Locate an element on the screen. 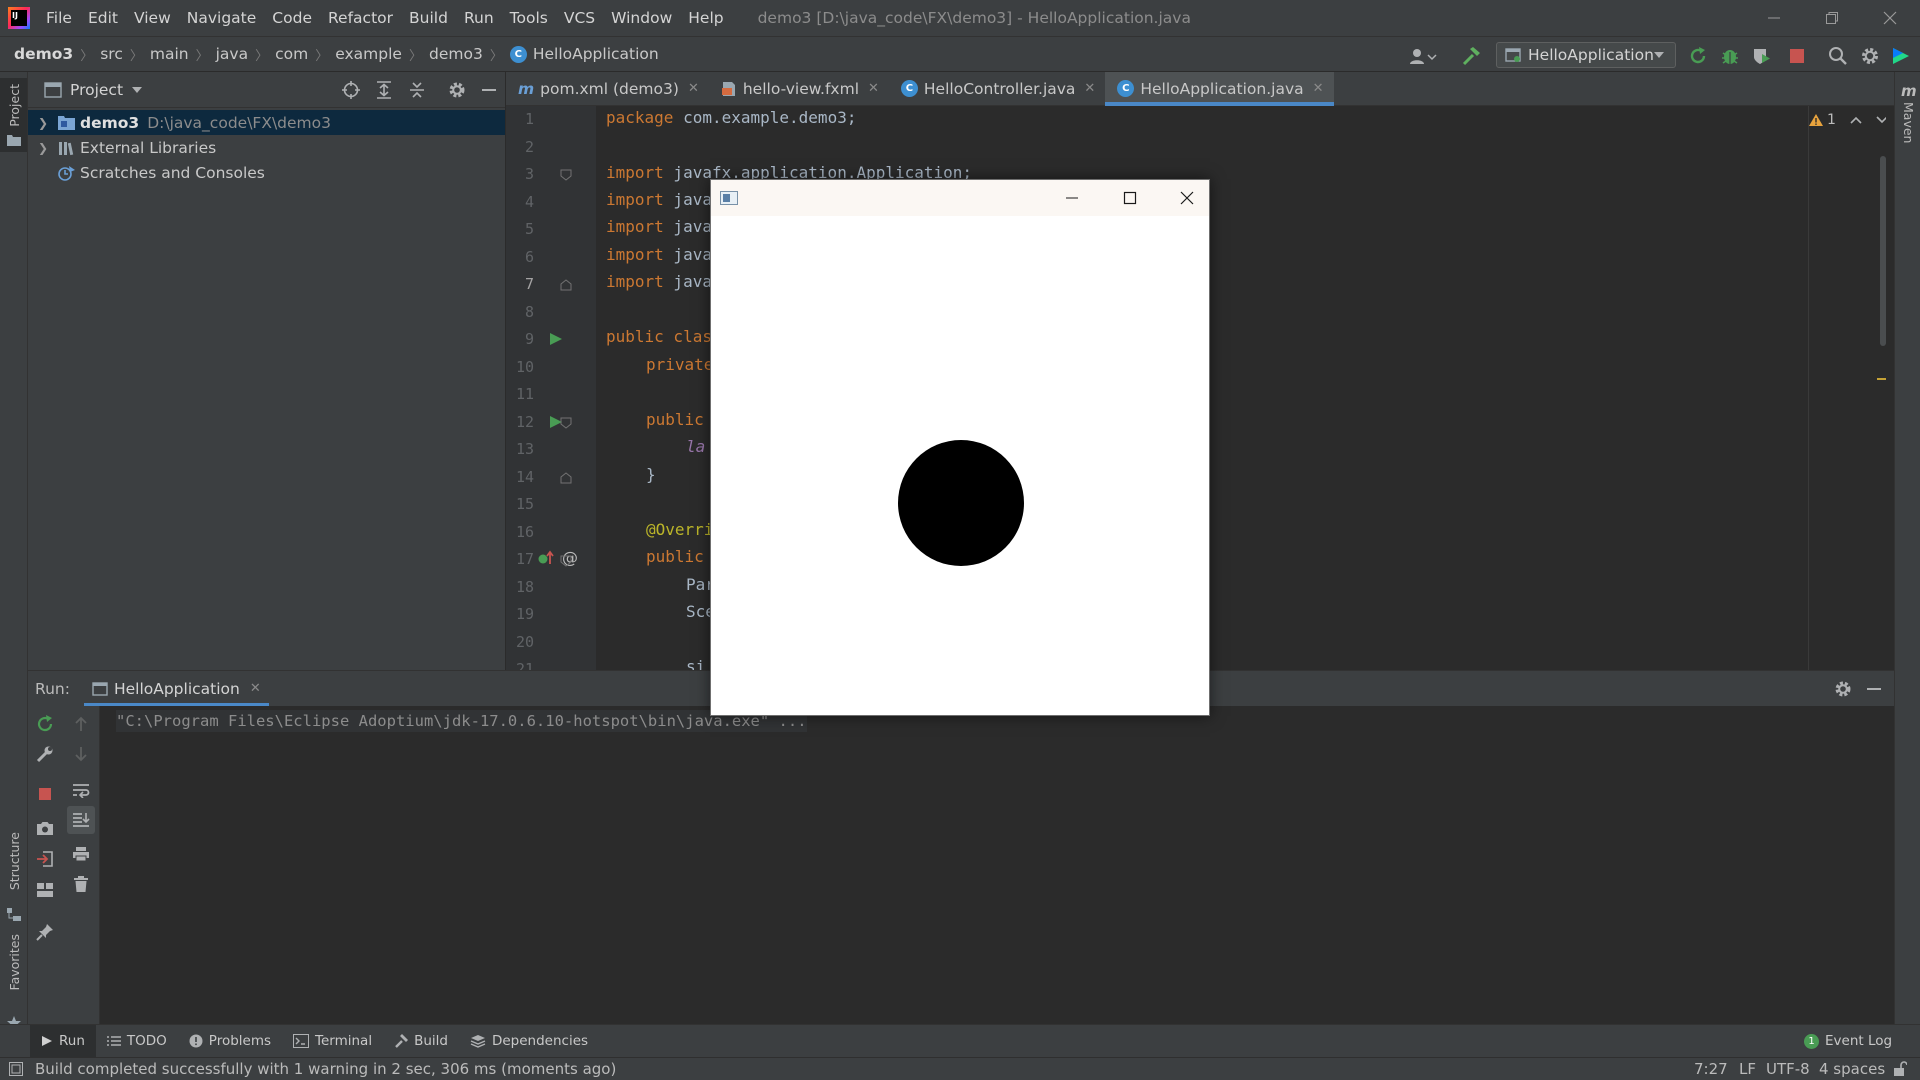 Image resolution: width=1920 pixels, height=1080 pixels. clear-all-button is located at coordinates (81, 884).